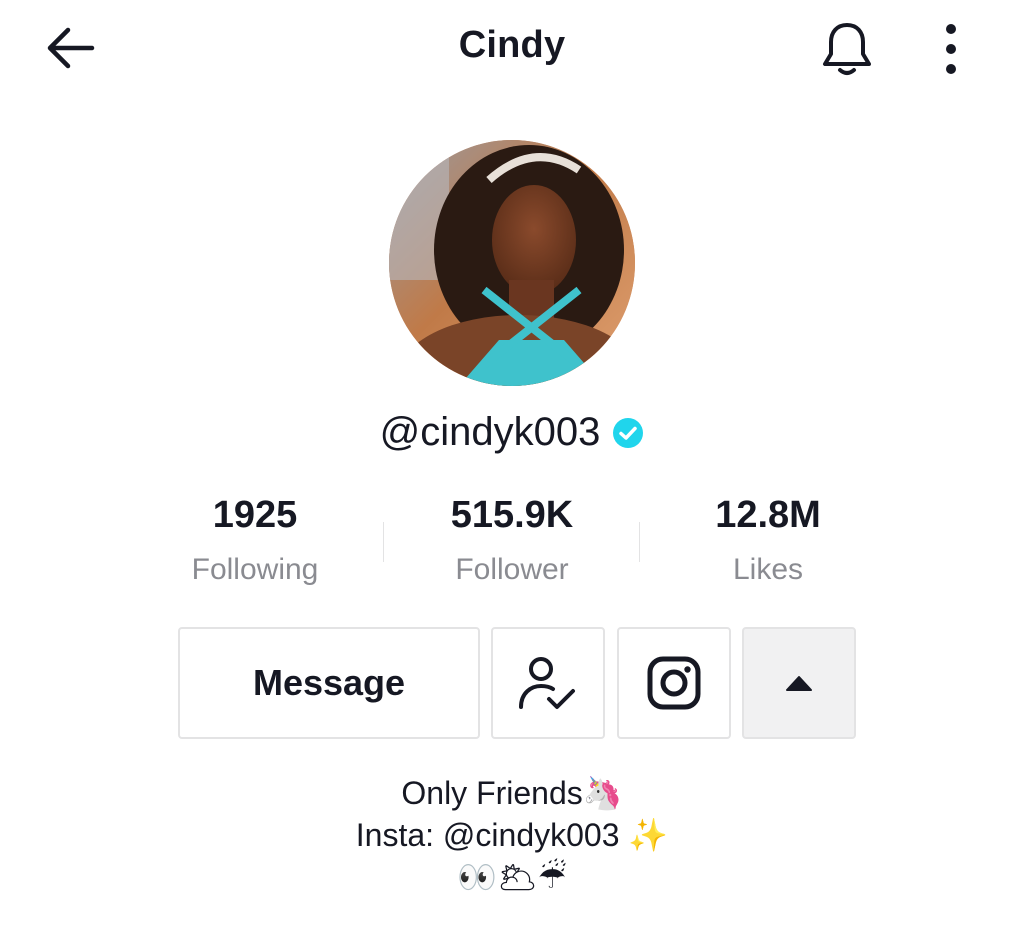 The width and height of the screenshot is (1024, 928). I want to click on bio-line: Insta: @cindyk003 ✨, so click(512, 835).